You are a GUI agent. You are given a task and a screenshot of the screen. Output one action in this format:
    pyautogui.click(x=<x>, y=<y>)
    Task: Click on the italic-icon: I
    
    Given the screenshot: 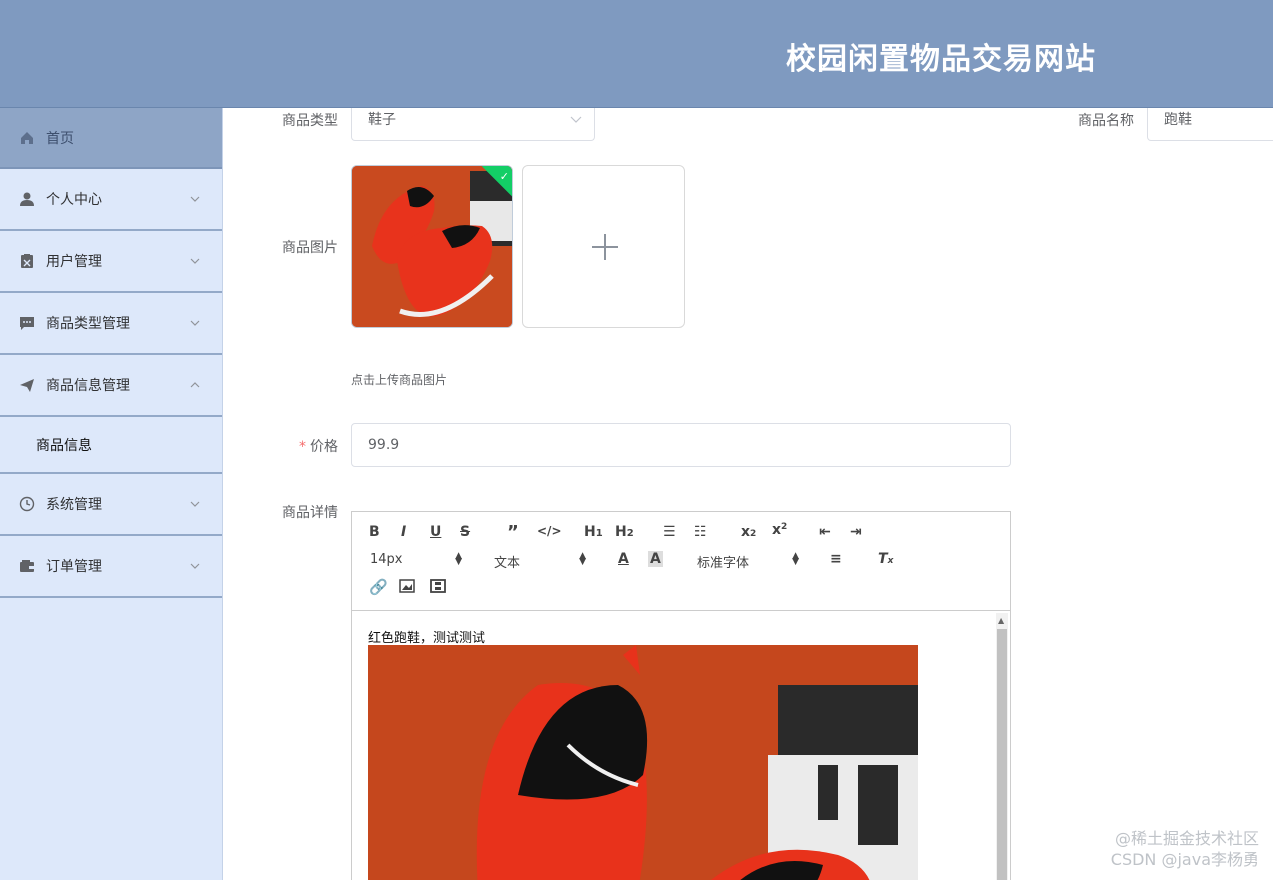 What is the action you would take?
    pyautogui.click(x=403, y=532)
    